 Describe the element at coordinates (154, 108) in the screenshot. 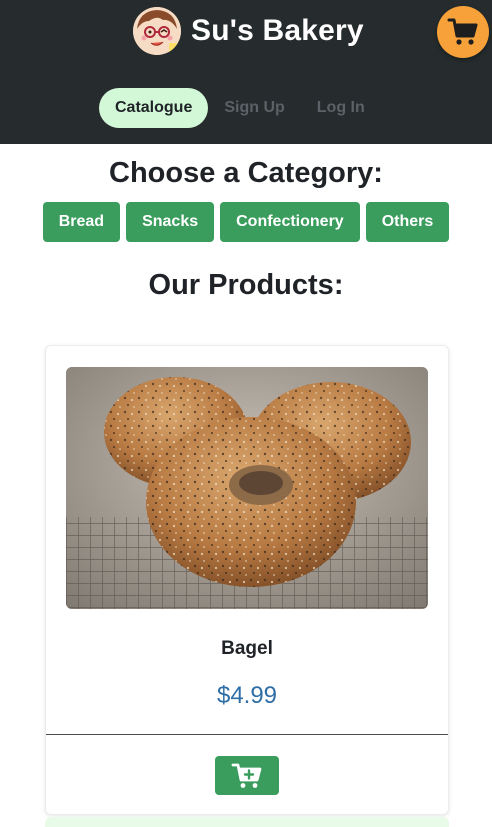

I see `nav-catalogue: Catalogue` at that location.